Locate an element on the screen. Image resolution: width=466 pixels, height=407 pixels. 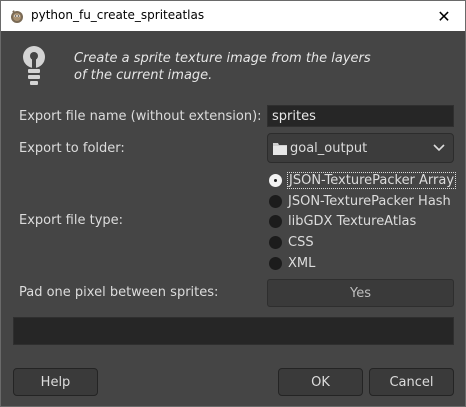
radio-filetype-libgdx: libGDX TextureAtlas is located at coordinates (342, 221).